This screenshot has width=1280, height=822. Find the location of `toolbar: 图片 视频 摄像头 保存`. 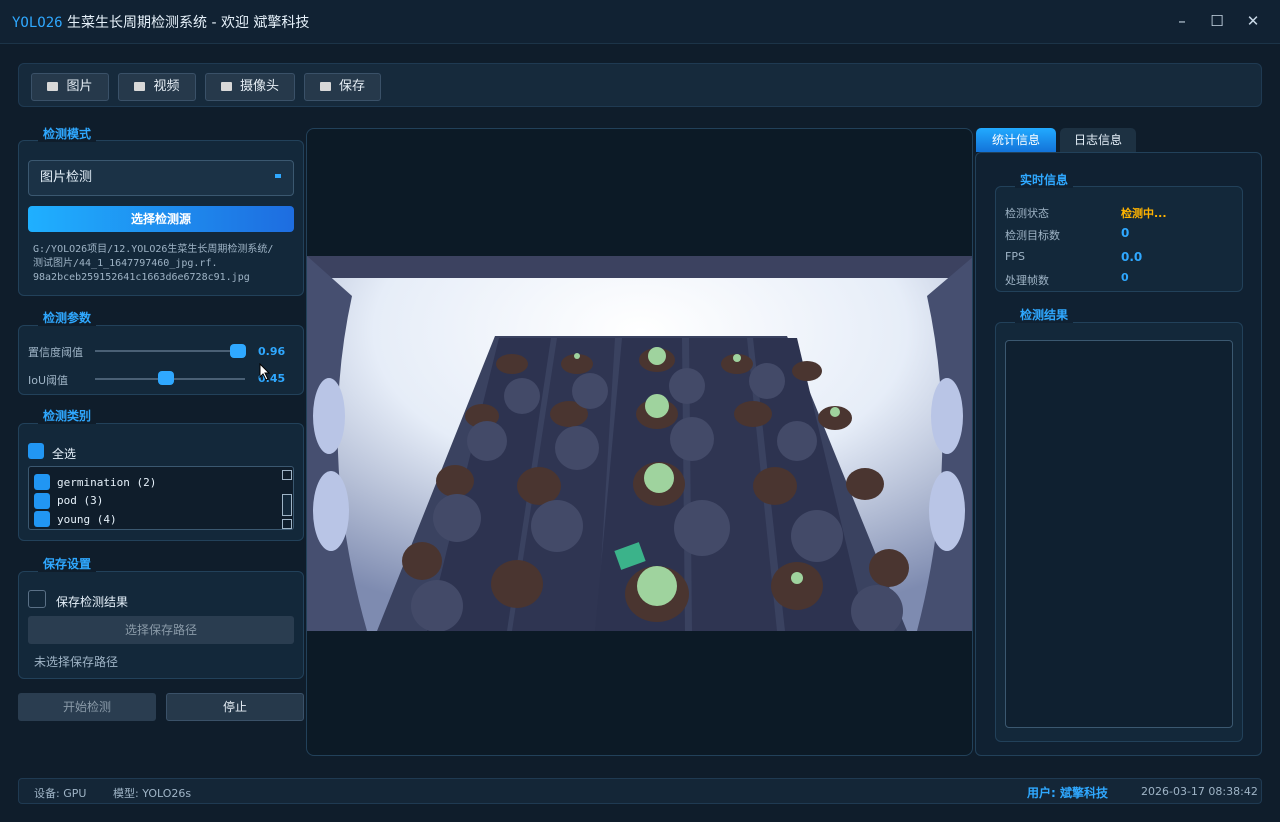

toolbar: 图片 视频 摄像头 保存 is located at coordinates (640, 85).